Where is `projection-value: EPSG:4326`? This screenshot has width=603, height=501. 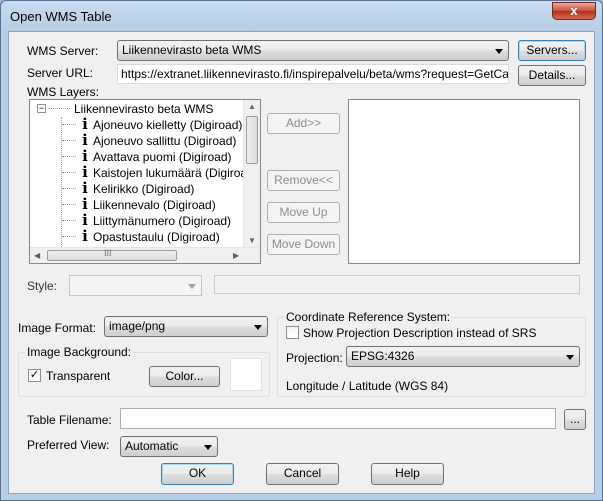
projection-value: EPSG:4326 is located at coordinates (383, 356).